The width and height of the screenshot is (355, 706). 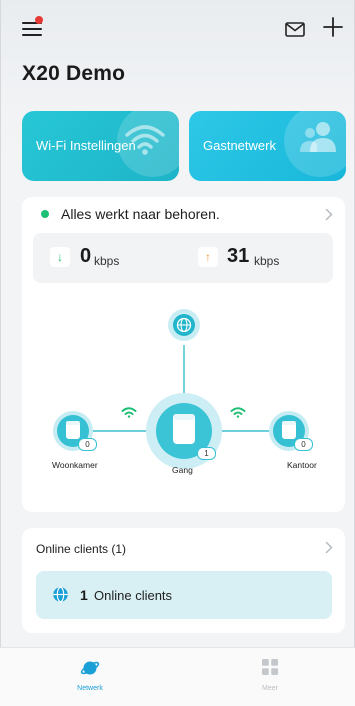 I want to click on guest-network-card: Gastnetwerk, so click(x=267, y=146).